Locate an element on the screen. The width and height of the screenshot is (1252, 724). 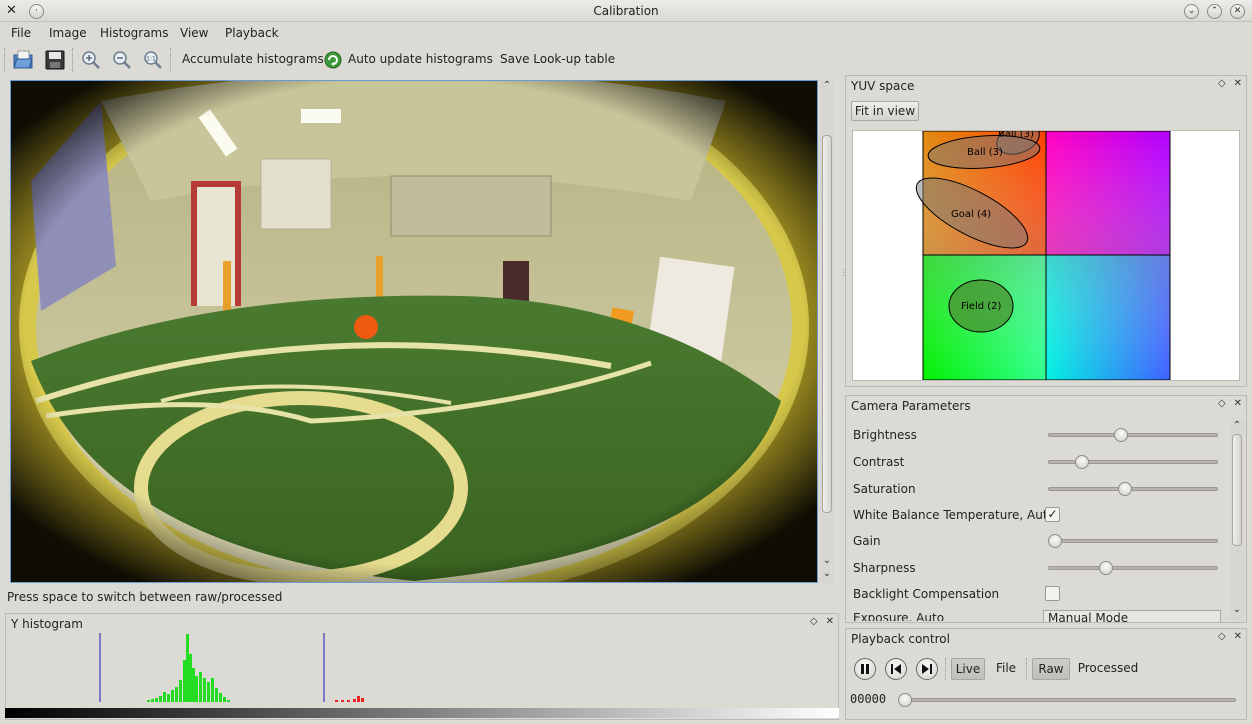
panel-title: Y histogram is located at coordinates (47, 624).